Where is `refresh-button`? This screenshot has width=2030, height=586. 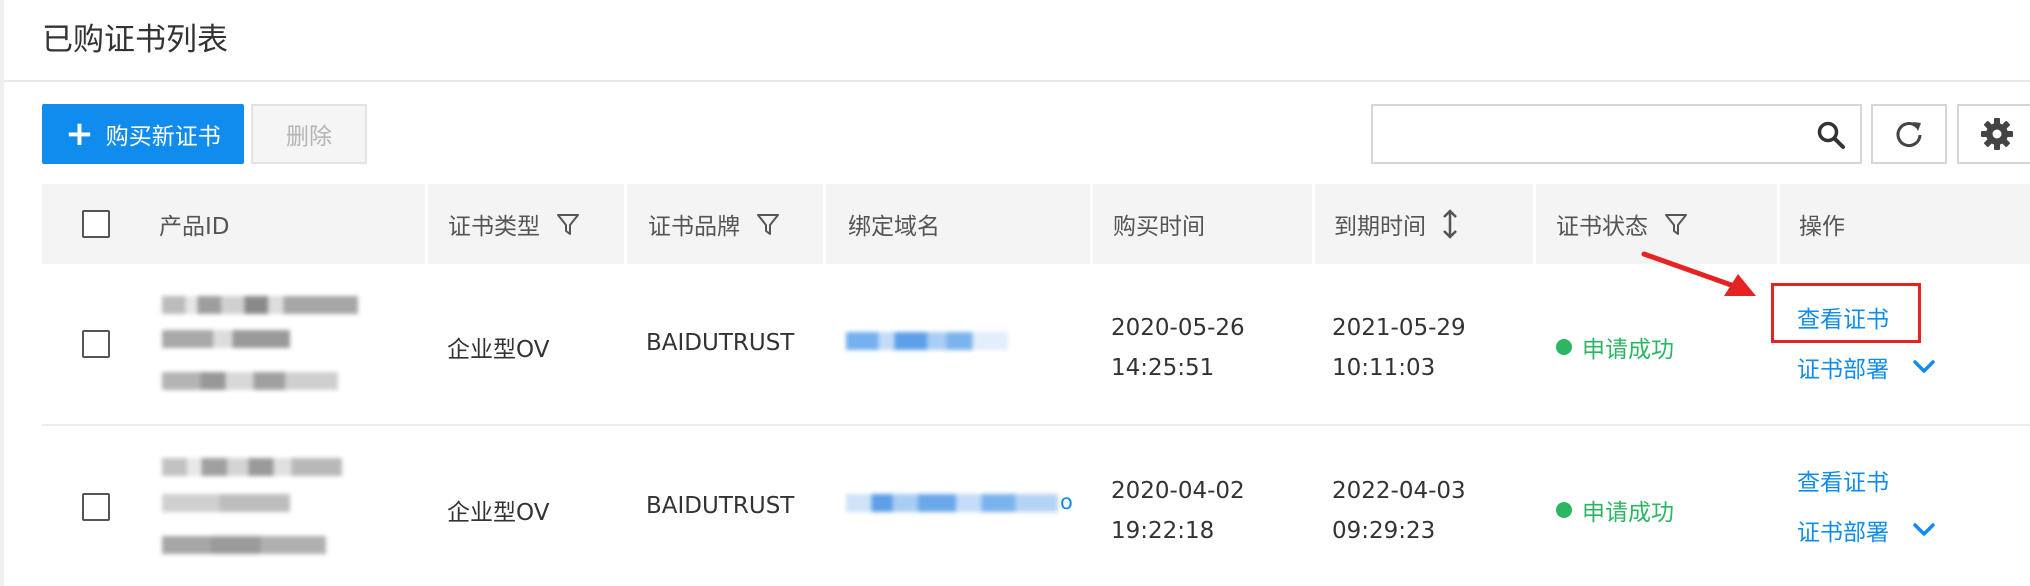
refresh-button is located at coordinates (1909, 134).